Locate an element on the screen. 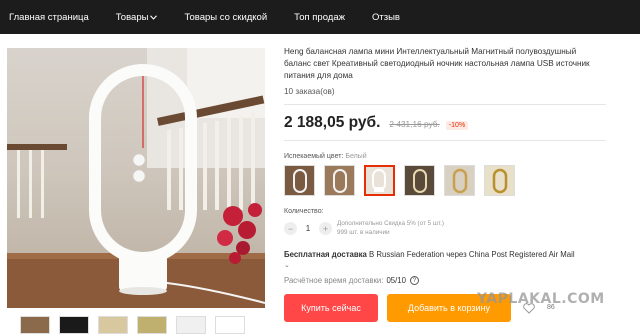 Image resolution: width=640 pixels, height=334 pixels. nav-reviews: Отзыв is located at coordinates (386, 17).